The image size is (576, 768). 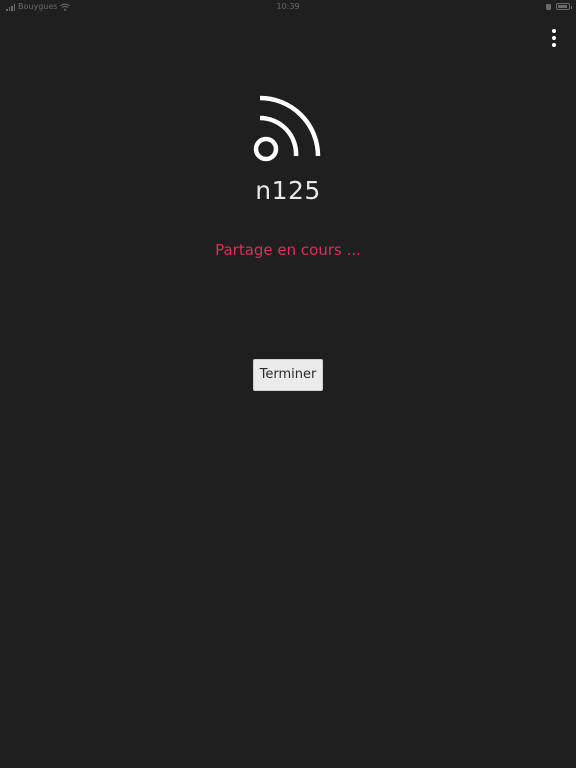 I want to click on end-sharing-button: Terminer, so click(x=288, y=375).